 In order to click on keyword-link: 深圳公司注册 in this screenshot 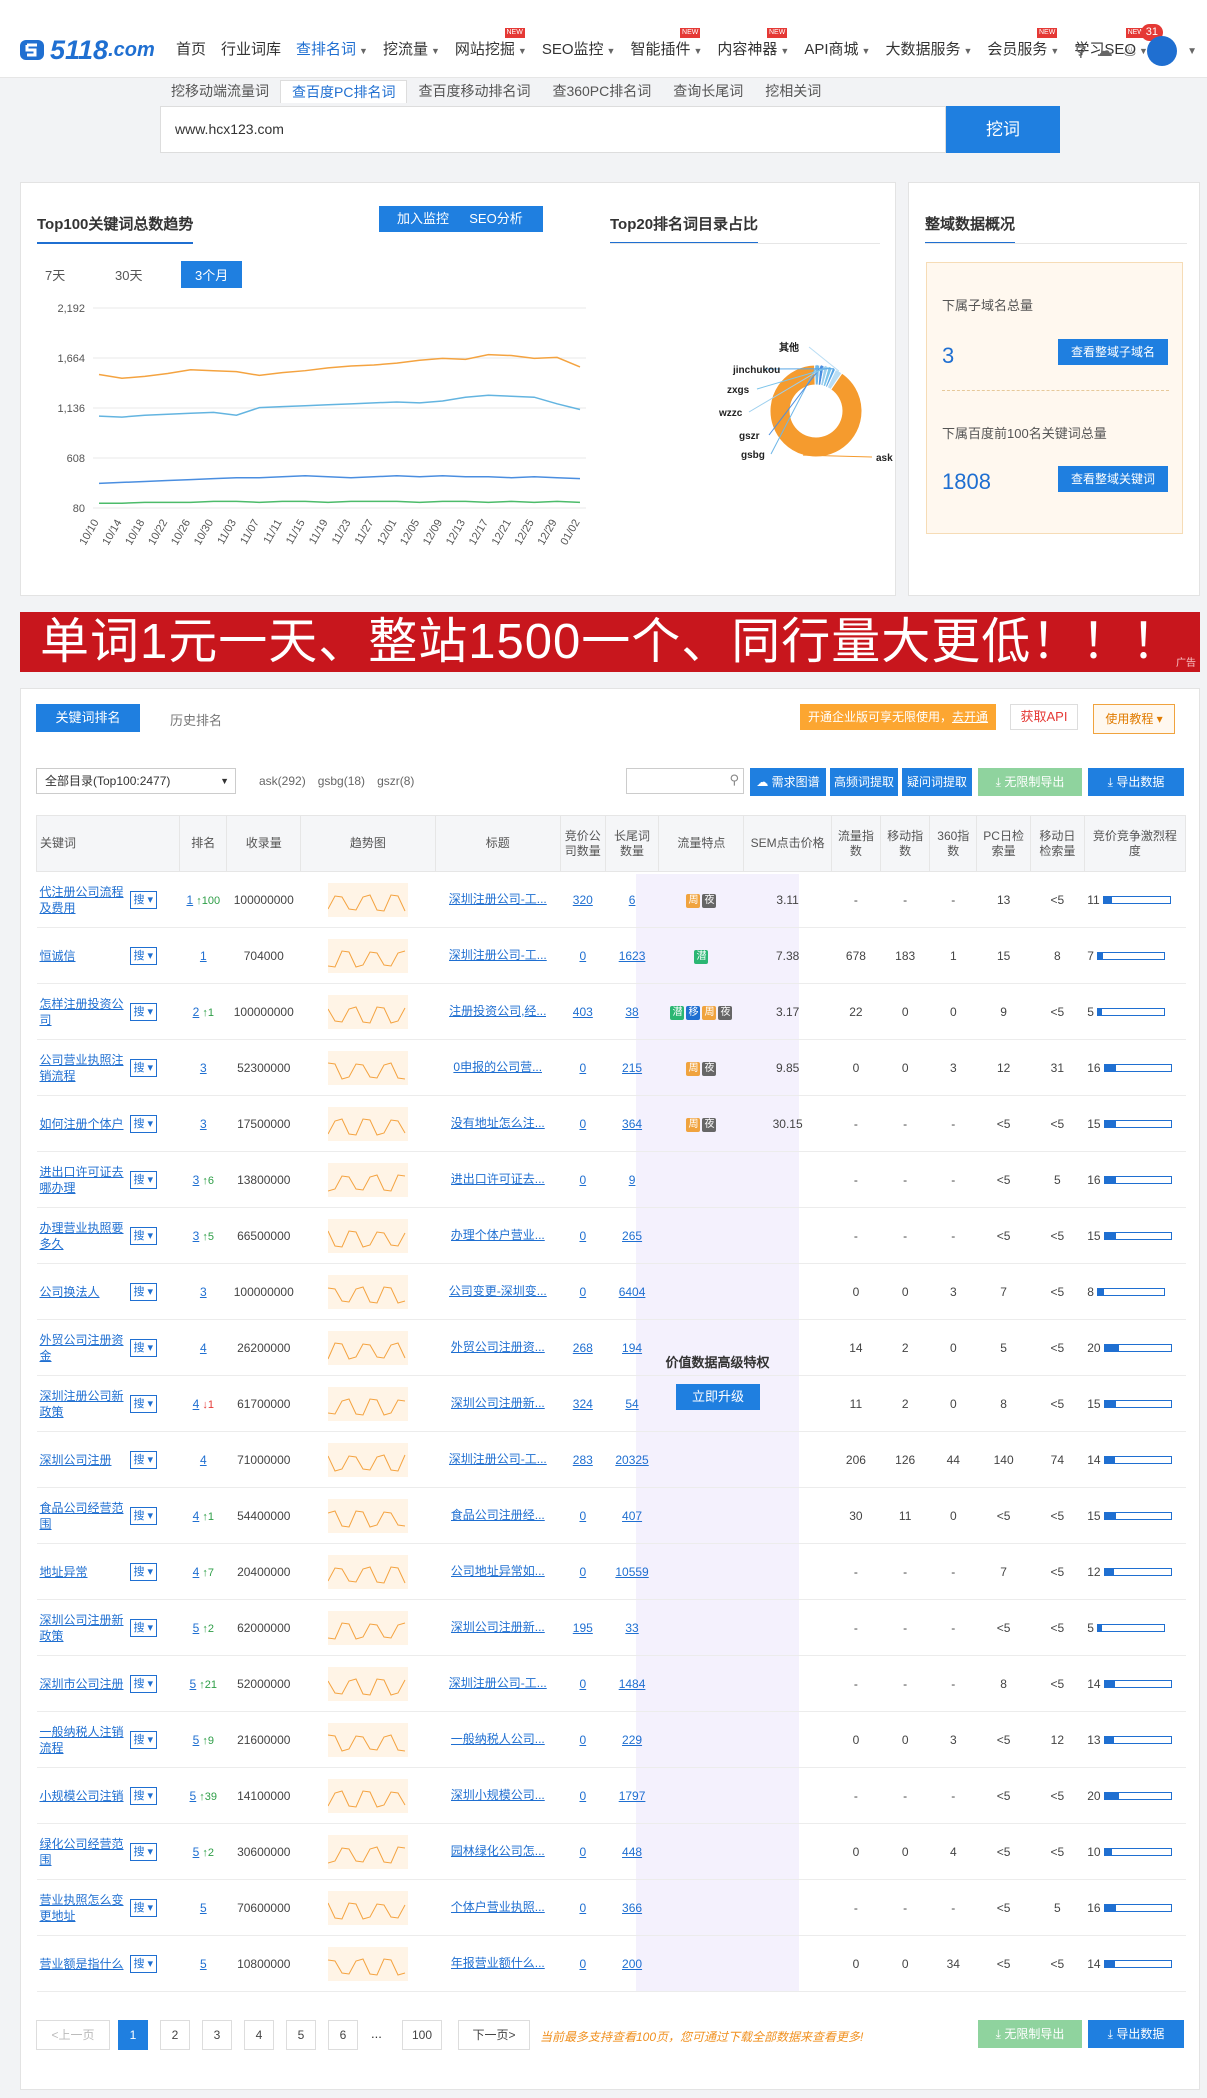, I will do `click(84, 1460)`.